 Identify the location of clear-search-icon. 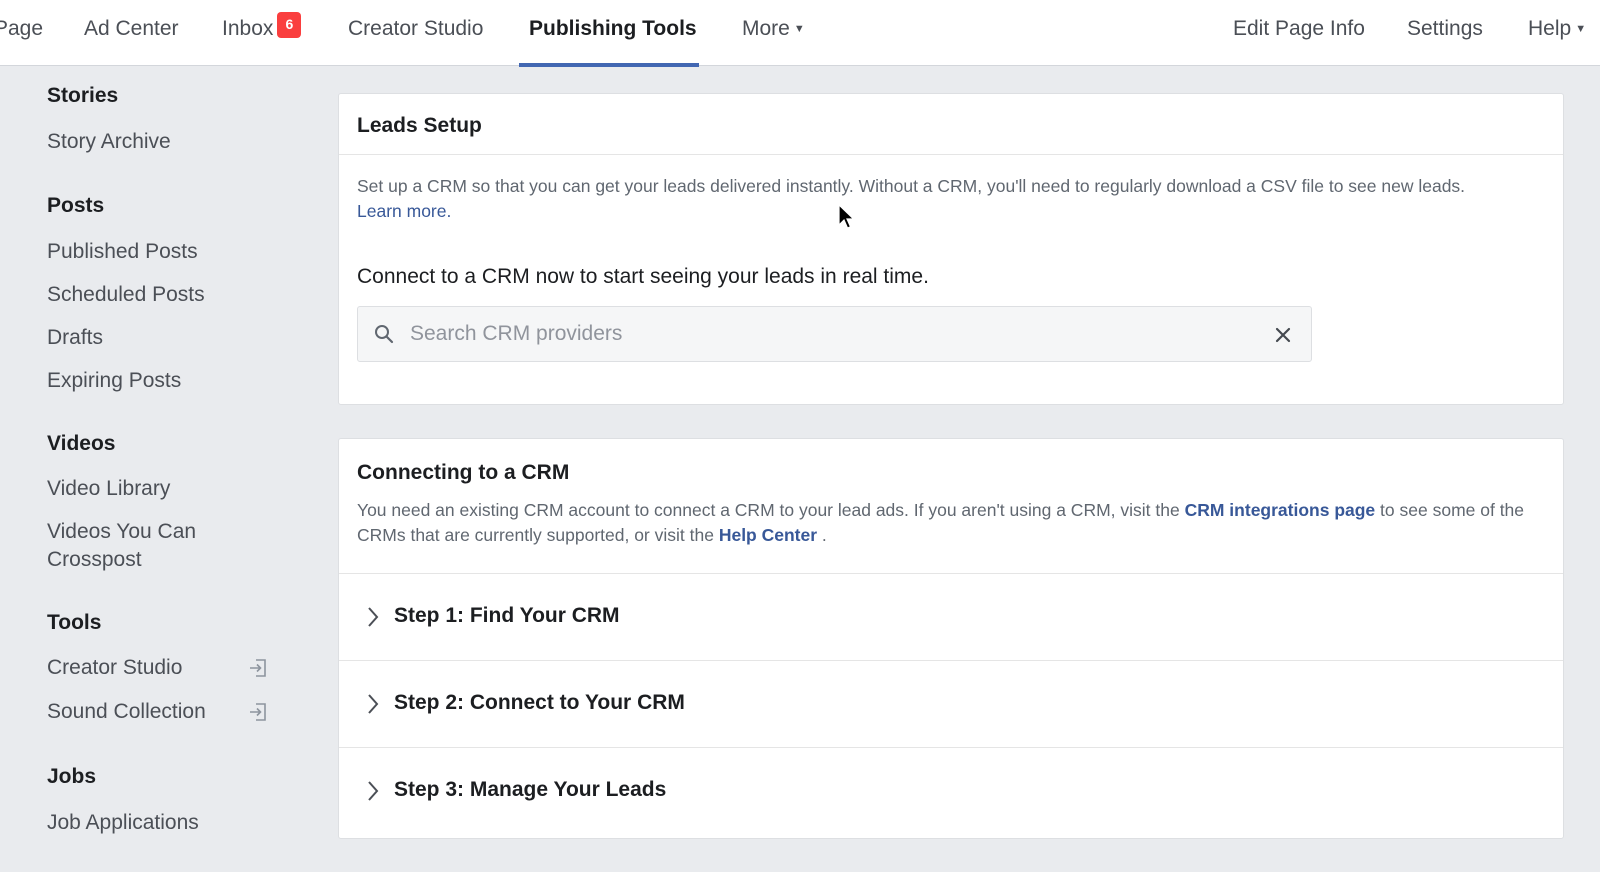
(1283, 335).